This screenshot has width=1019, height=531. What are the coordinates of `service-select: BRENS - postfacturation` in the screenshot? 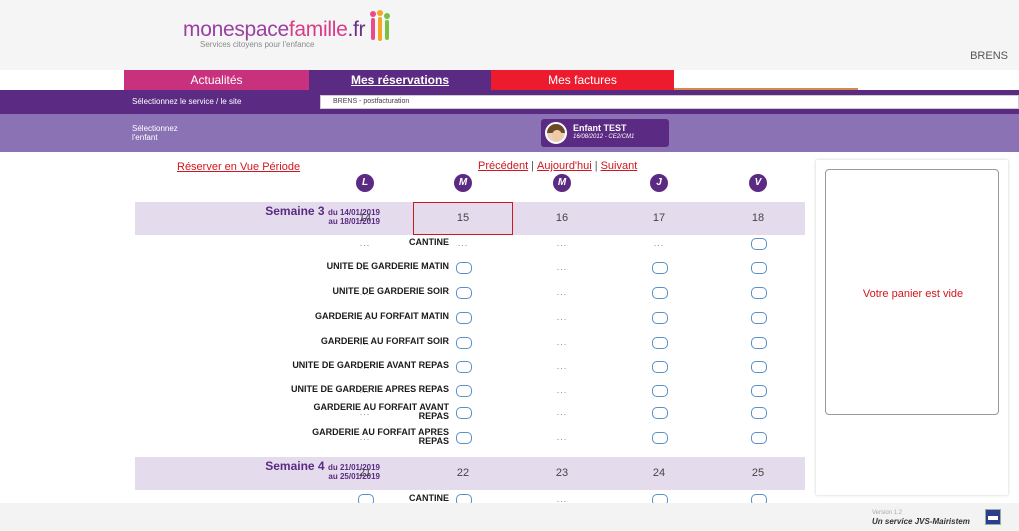 It's located at (669, 102).